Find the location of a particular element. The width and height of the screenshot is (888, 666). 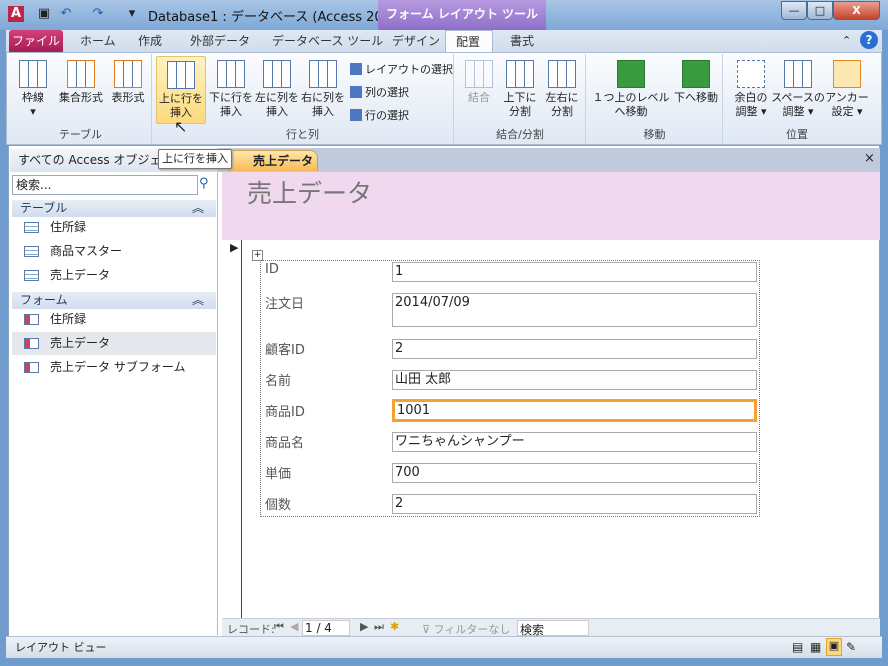

field-product-name: ワニちゃんシャンプー is located at coordinates (574, 442).